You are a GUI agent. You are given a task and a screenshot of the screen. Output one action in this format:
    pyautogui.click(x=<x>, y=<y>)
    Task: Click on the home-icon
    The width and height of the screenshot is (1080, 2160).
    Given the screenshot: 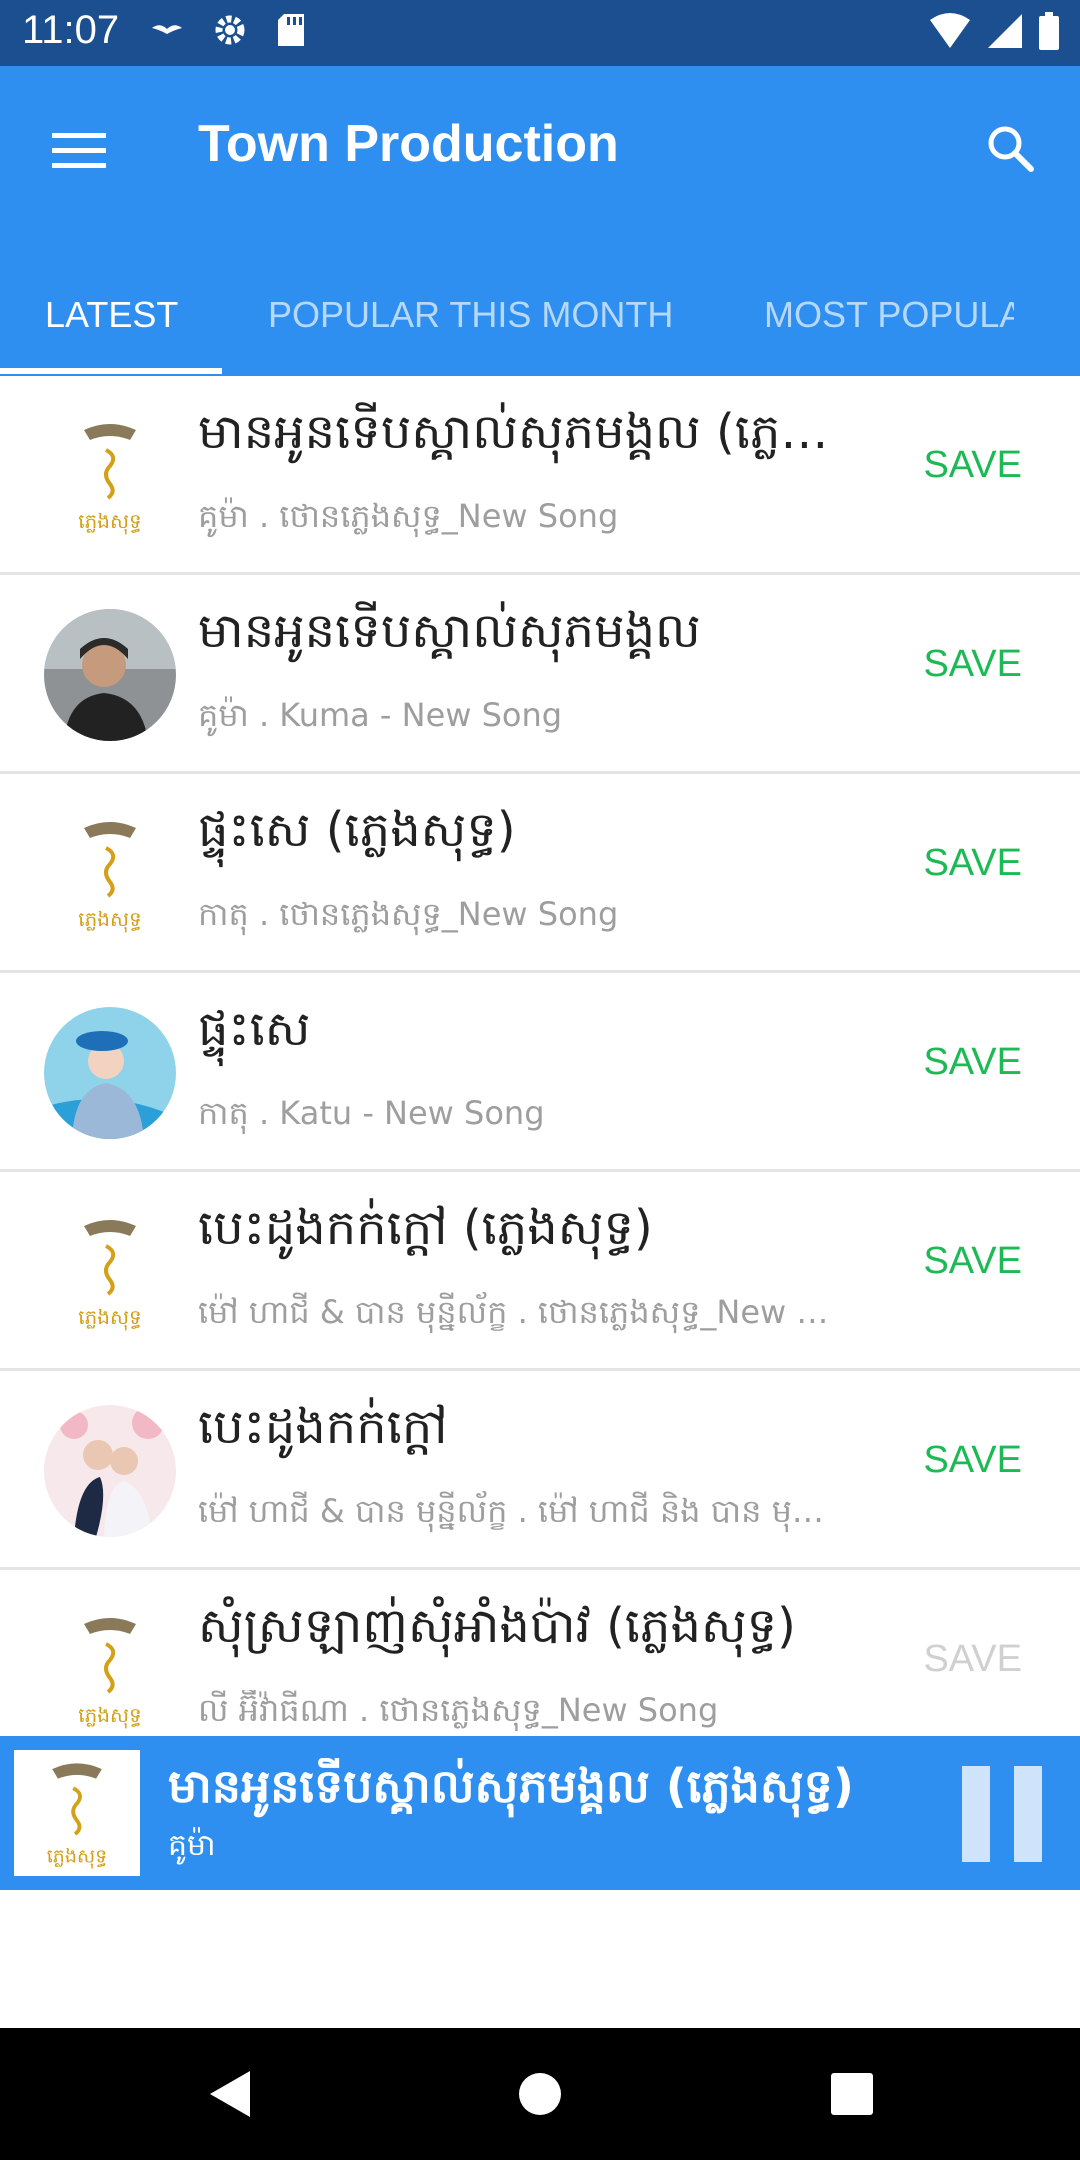 What is the action you would take?
    pyautogui.click(x=540, y=2094)
    